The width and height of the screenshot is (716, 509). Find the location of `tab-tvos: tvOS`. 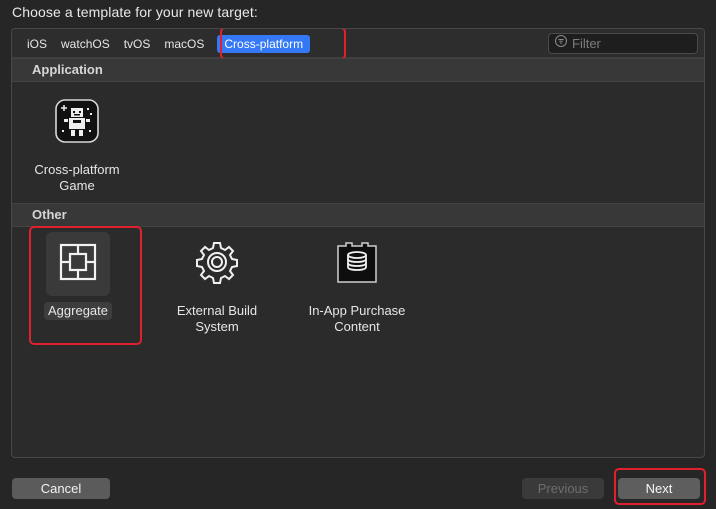

tab-tvos: tvOS is located at coordinates (137, 44).